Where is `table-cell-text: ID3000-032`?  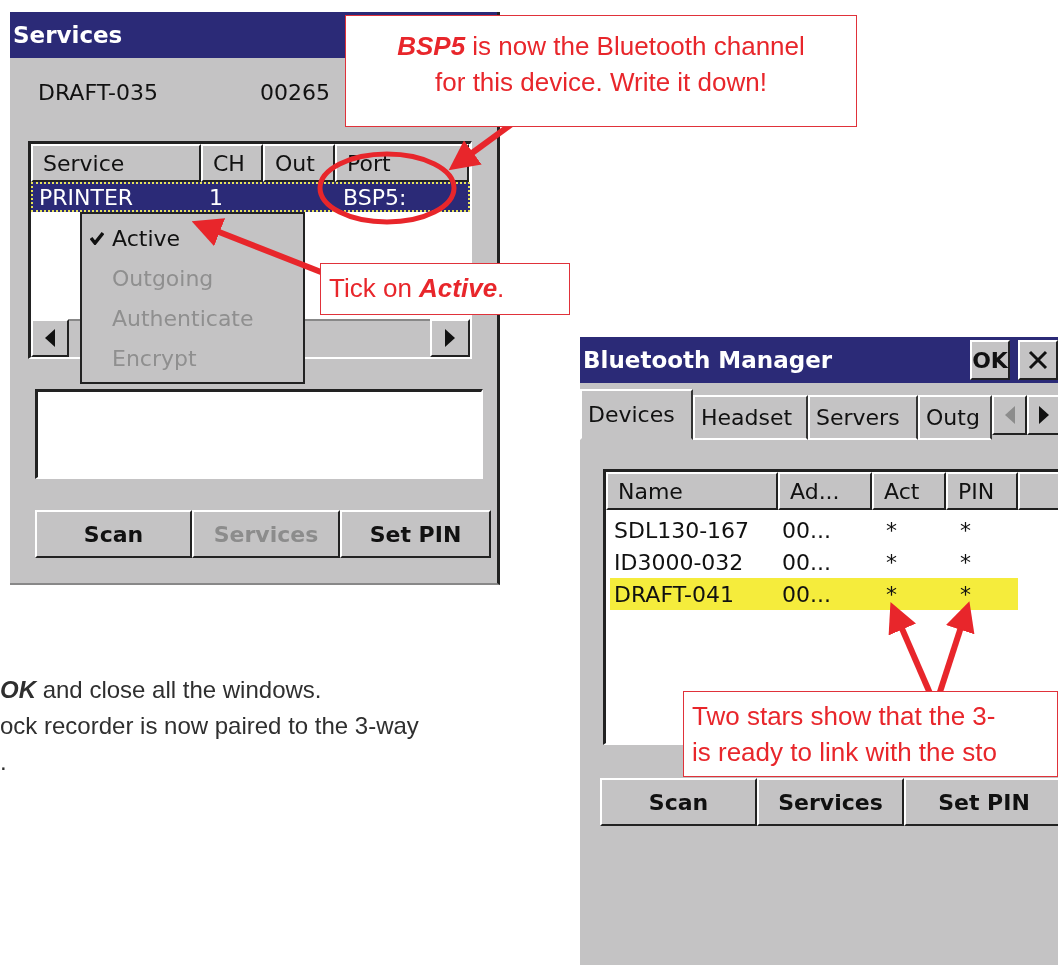 table-cell-text: ID3000-032 is located at coordinates (679, 562).